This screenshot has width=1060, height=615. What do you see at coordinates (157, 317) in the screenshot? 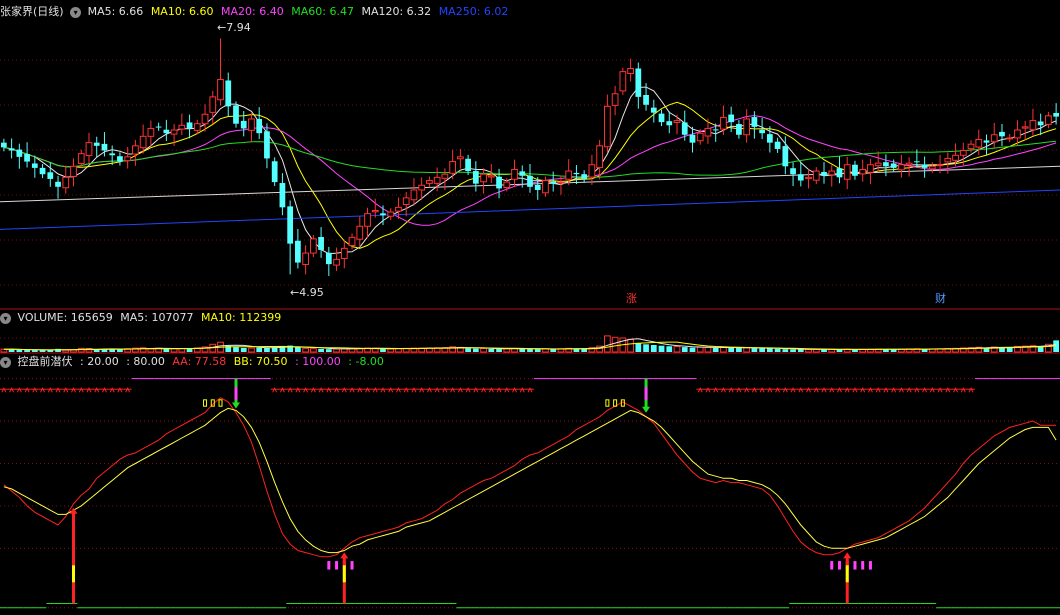
I see `volume-ma5-label: MA5: 107077` at bounding box center [157, 317].